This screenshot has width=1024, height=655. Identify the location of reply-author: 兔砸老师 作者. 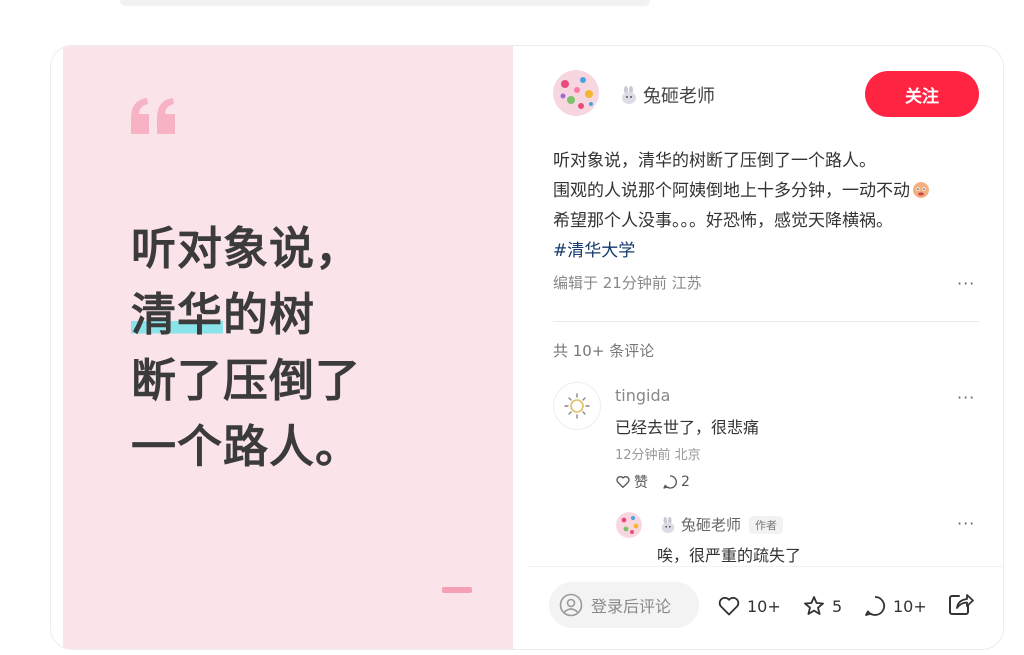
(721, 524).